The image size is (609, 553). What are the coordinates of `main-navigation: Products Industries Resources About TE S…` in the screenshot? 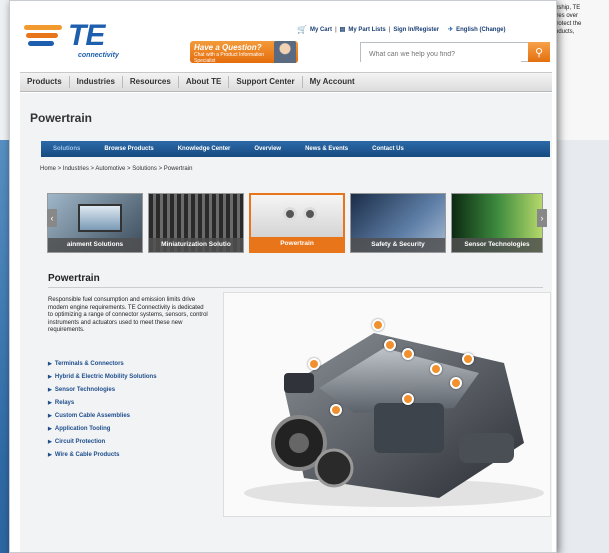 It's located at (286, 82).